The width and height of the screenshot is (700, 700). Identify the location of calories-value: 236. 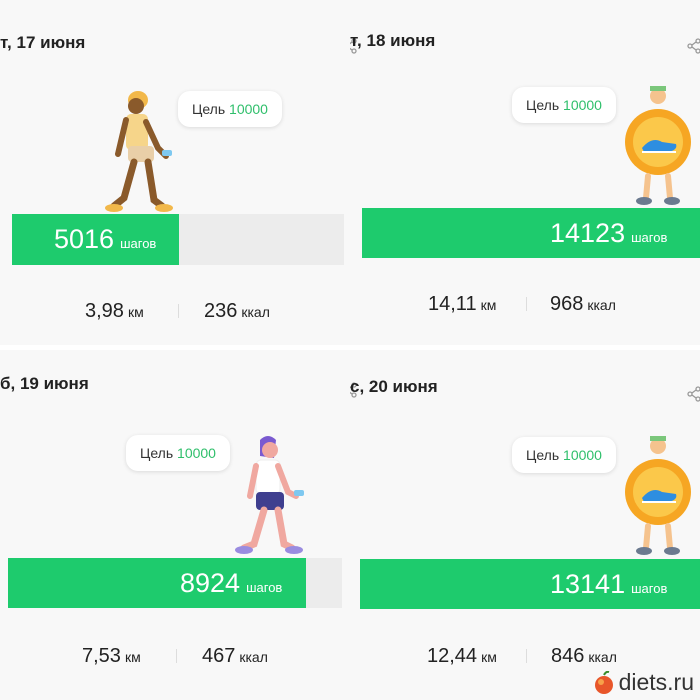
(221, 311).